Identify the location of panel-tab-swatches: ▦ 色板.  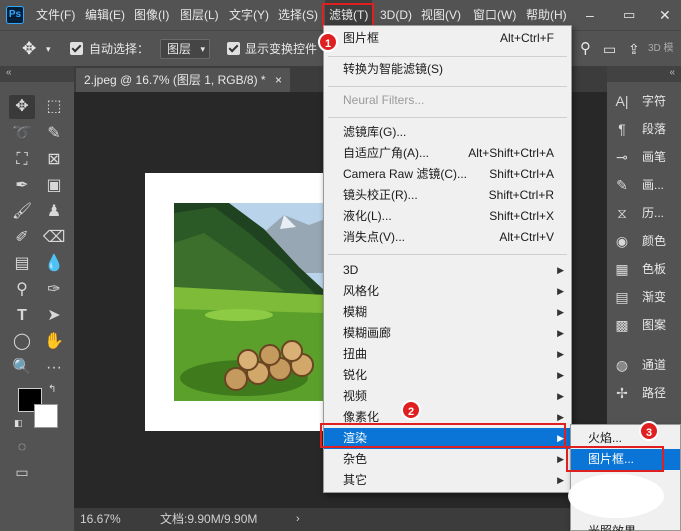
(644, 269).